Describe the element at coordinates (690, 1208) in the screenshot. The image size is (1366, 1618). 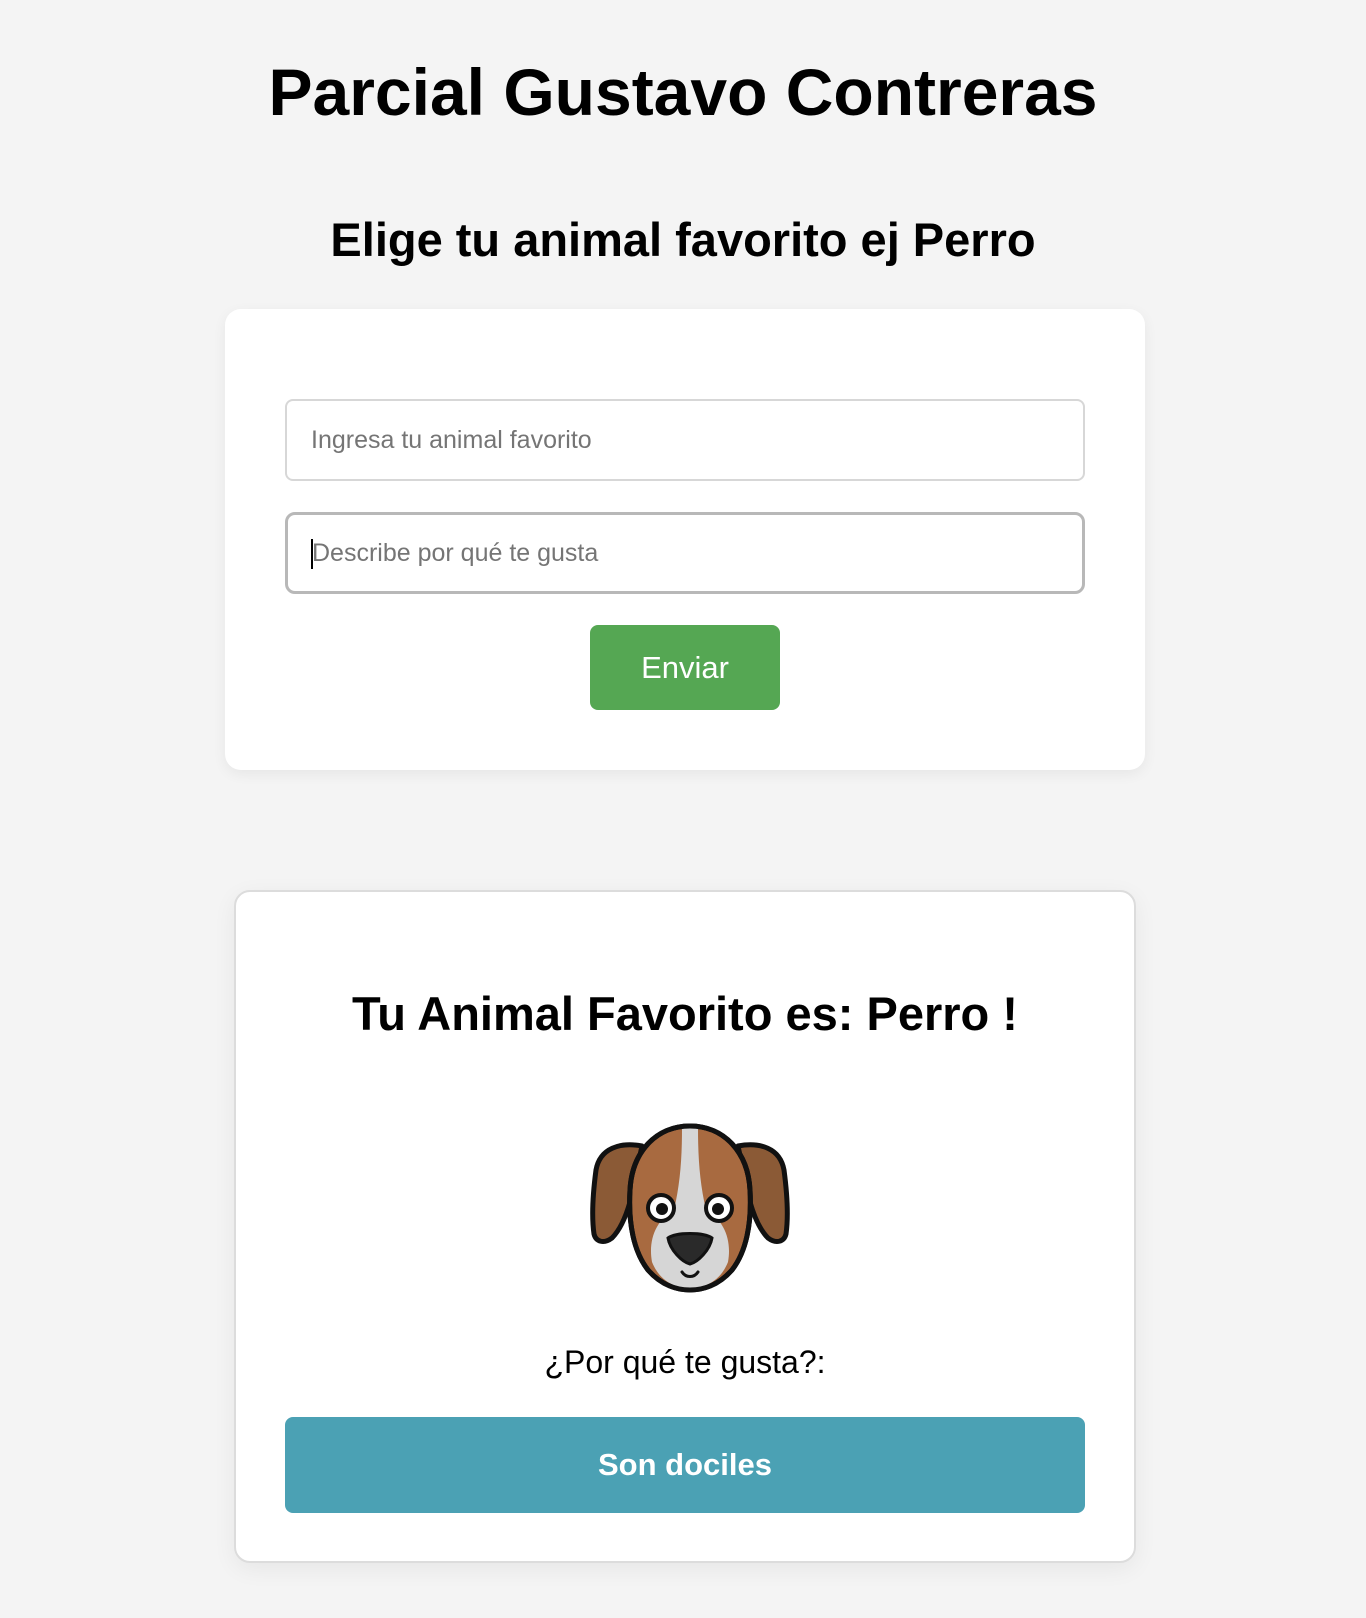
I see `dog-face-icon` at that location.